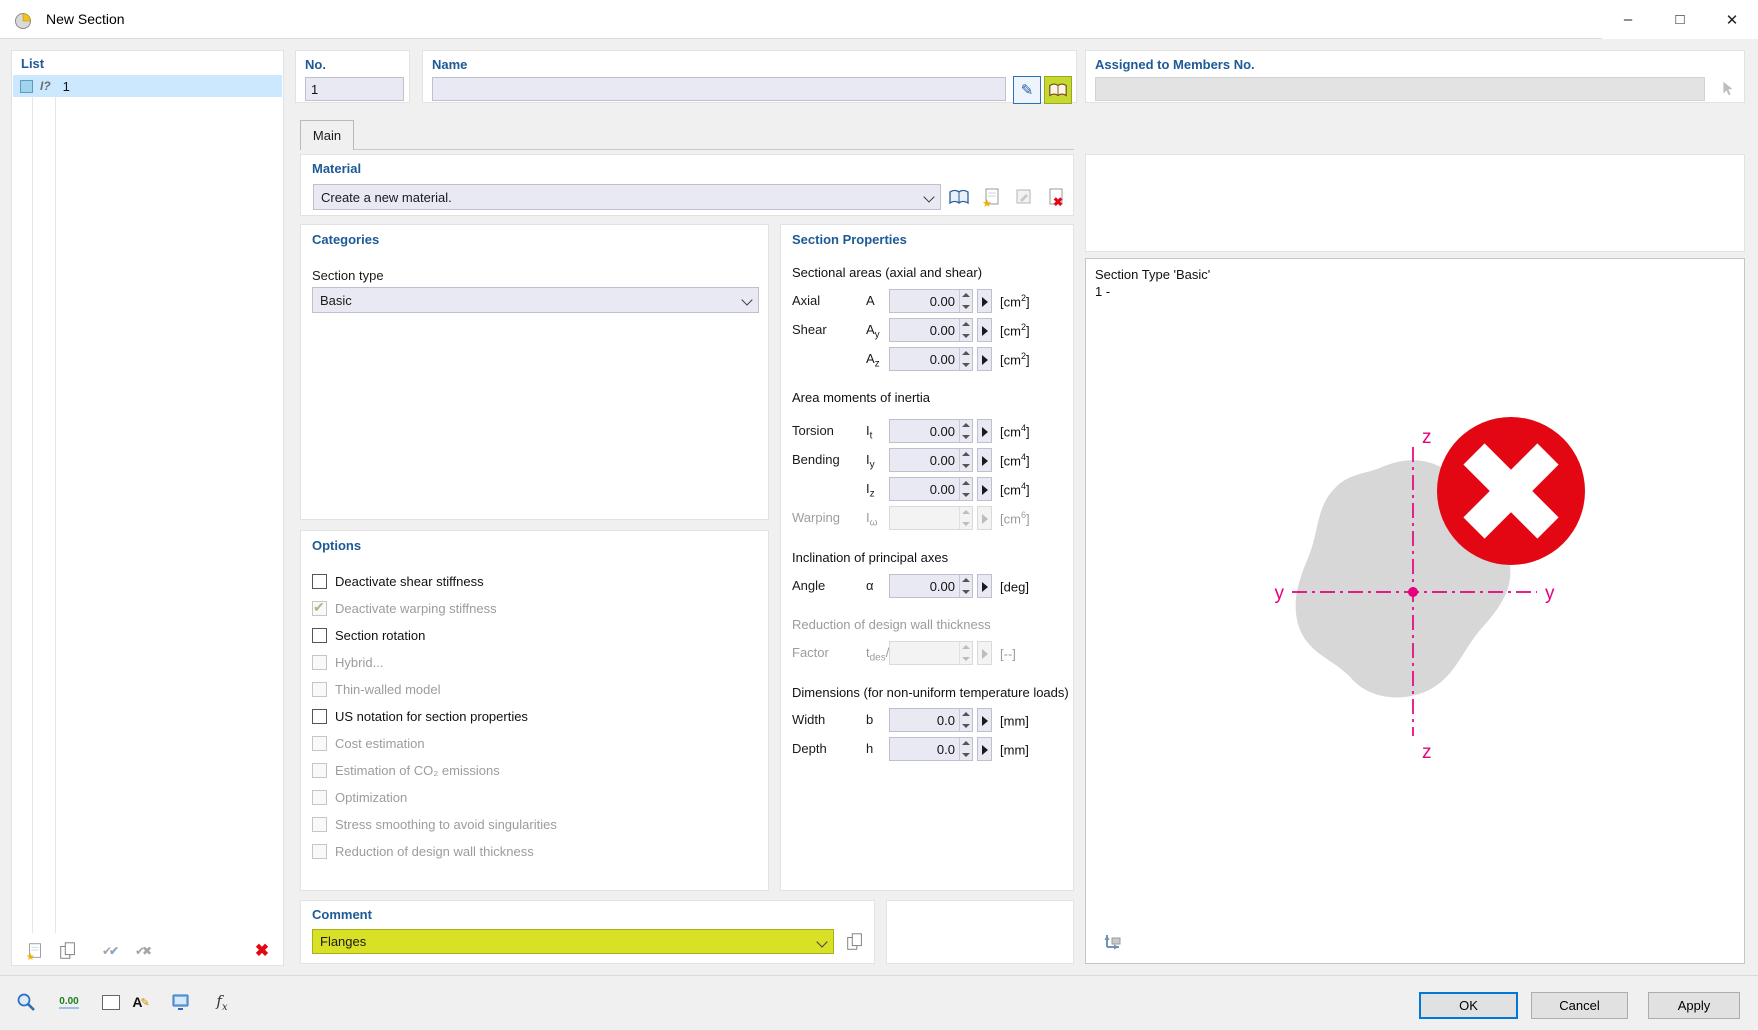 Image resolution: width=1758 pixels, height=1030 pixels. What do you see at coordinates (147, 86) in the screenshot?
I see `list-item: I? 1` at bounding box center [147, 86].